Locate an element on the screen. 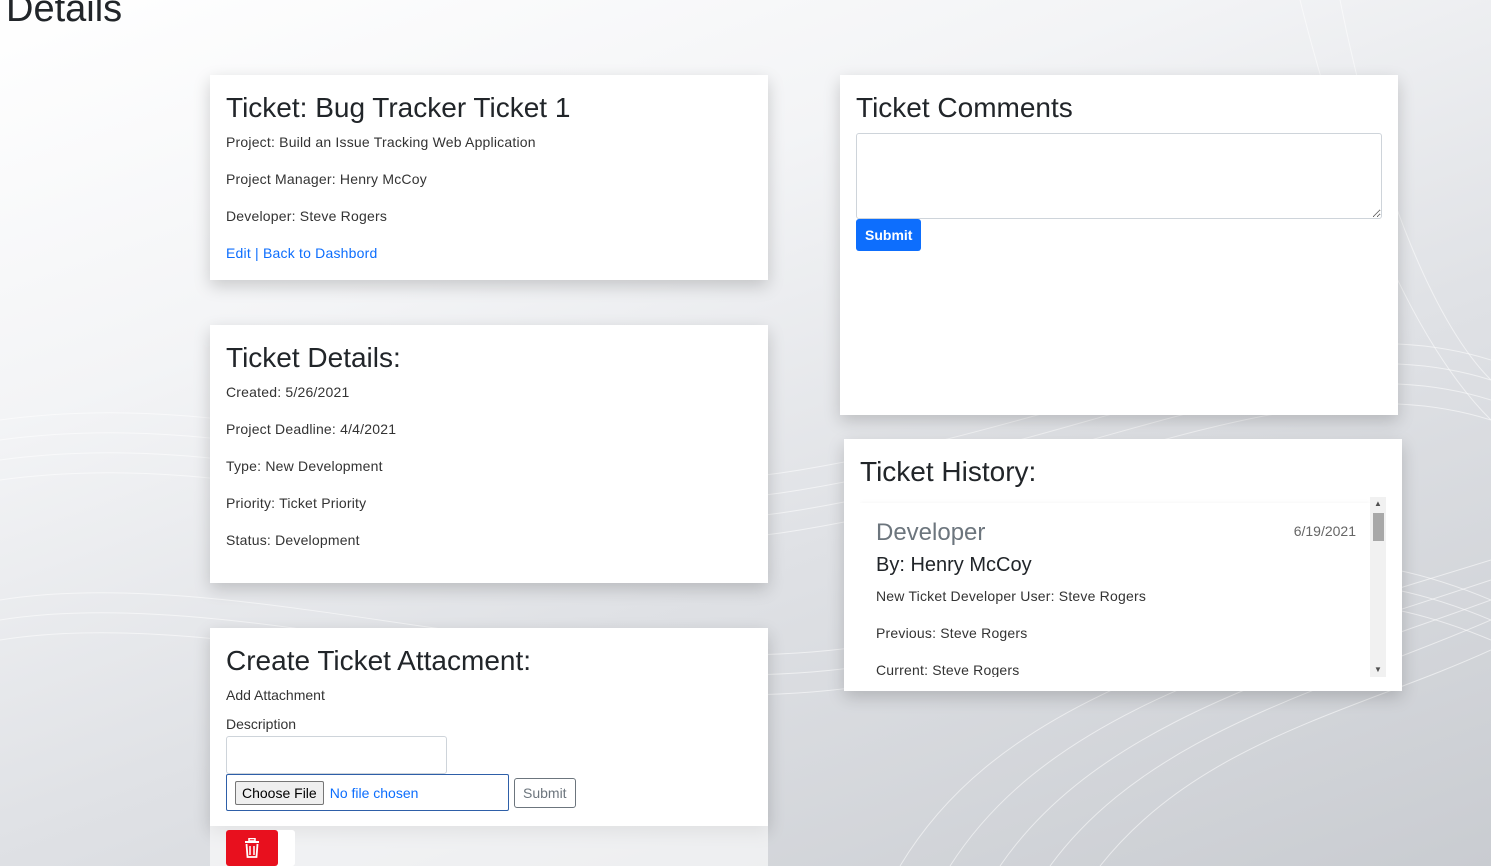  history-role: Developer is located at coordinates (931, 532).